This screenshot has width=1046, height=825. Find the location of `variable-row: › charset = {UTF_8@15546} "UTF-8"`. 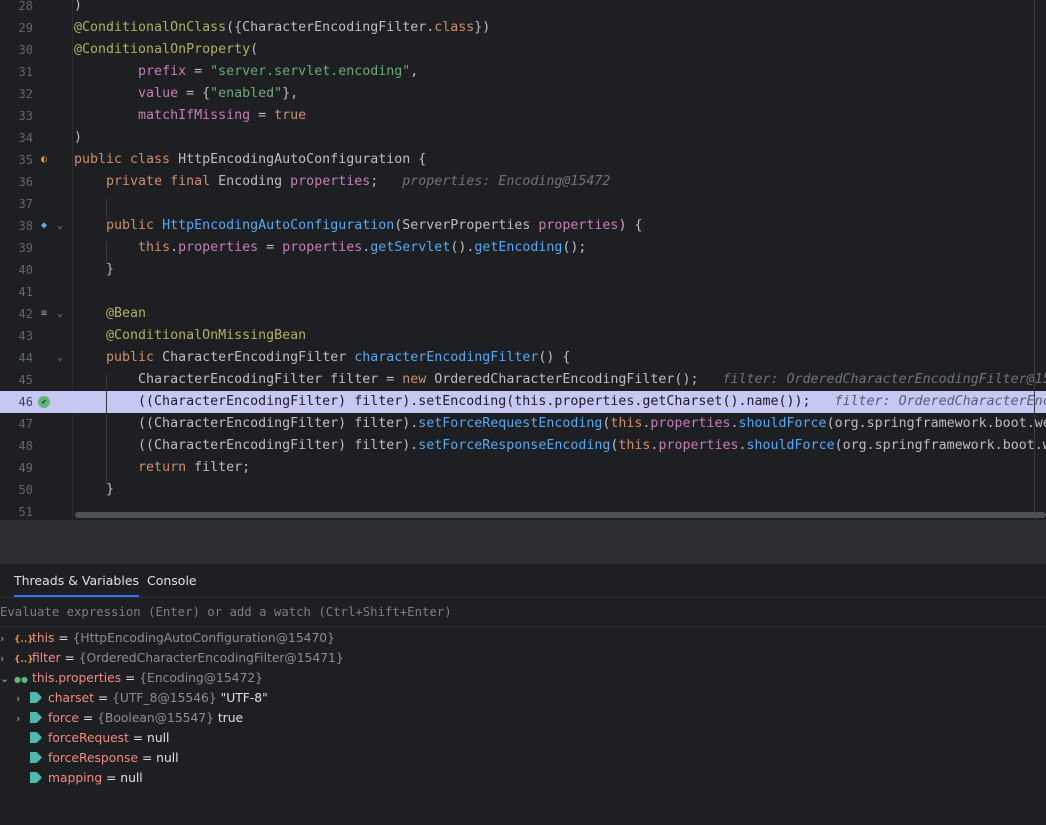

variable-row: › charset = {UTF_8@15546} "UTF-8" is located at coordinates (142, 698).